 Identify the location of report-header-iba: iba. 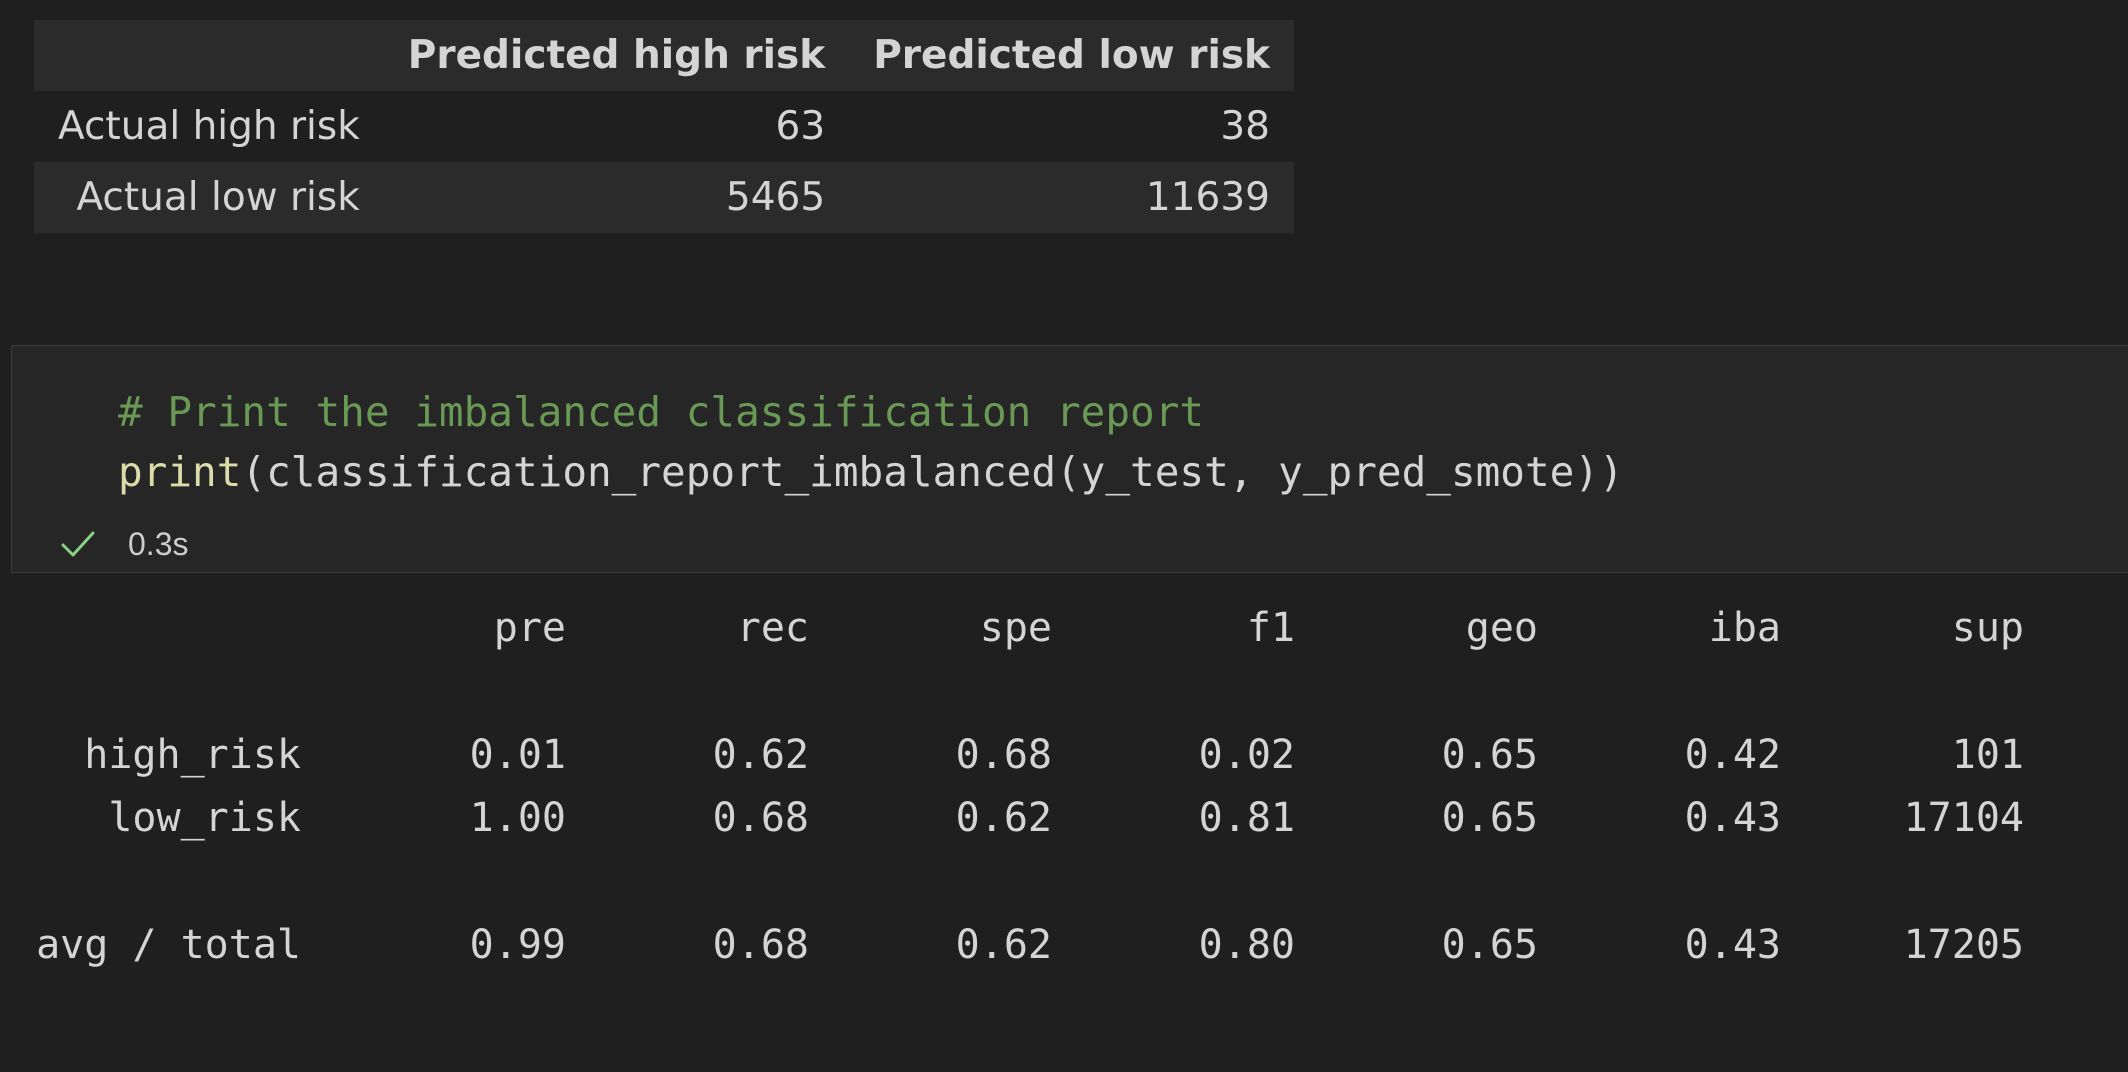
(1744, 628).